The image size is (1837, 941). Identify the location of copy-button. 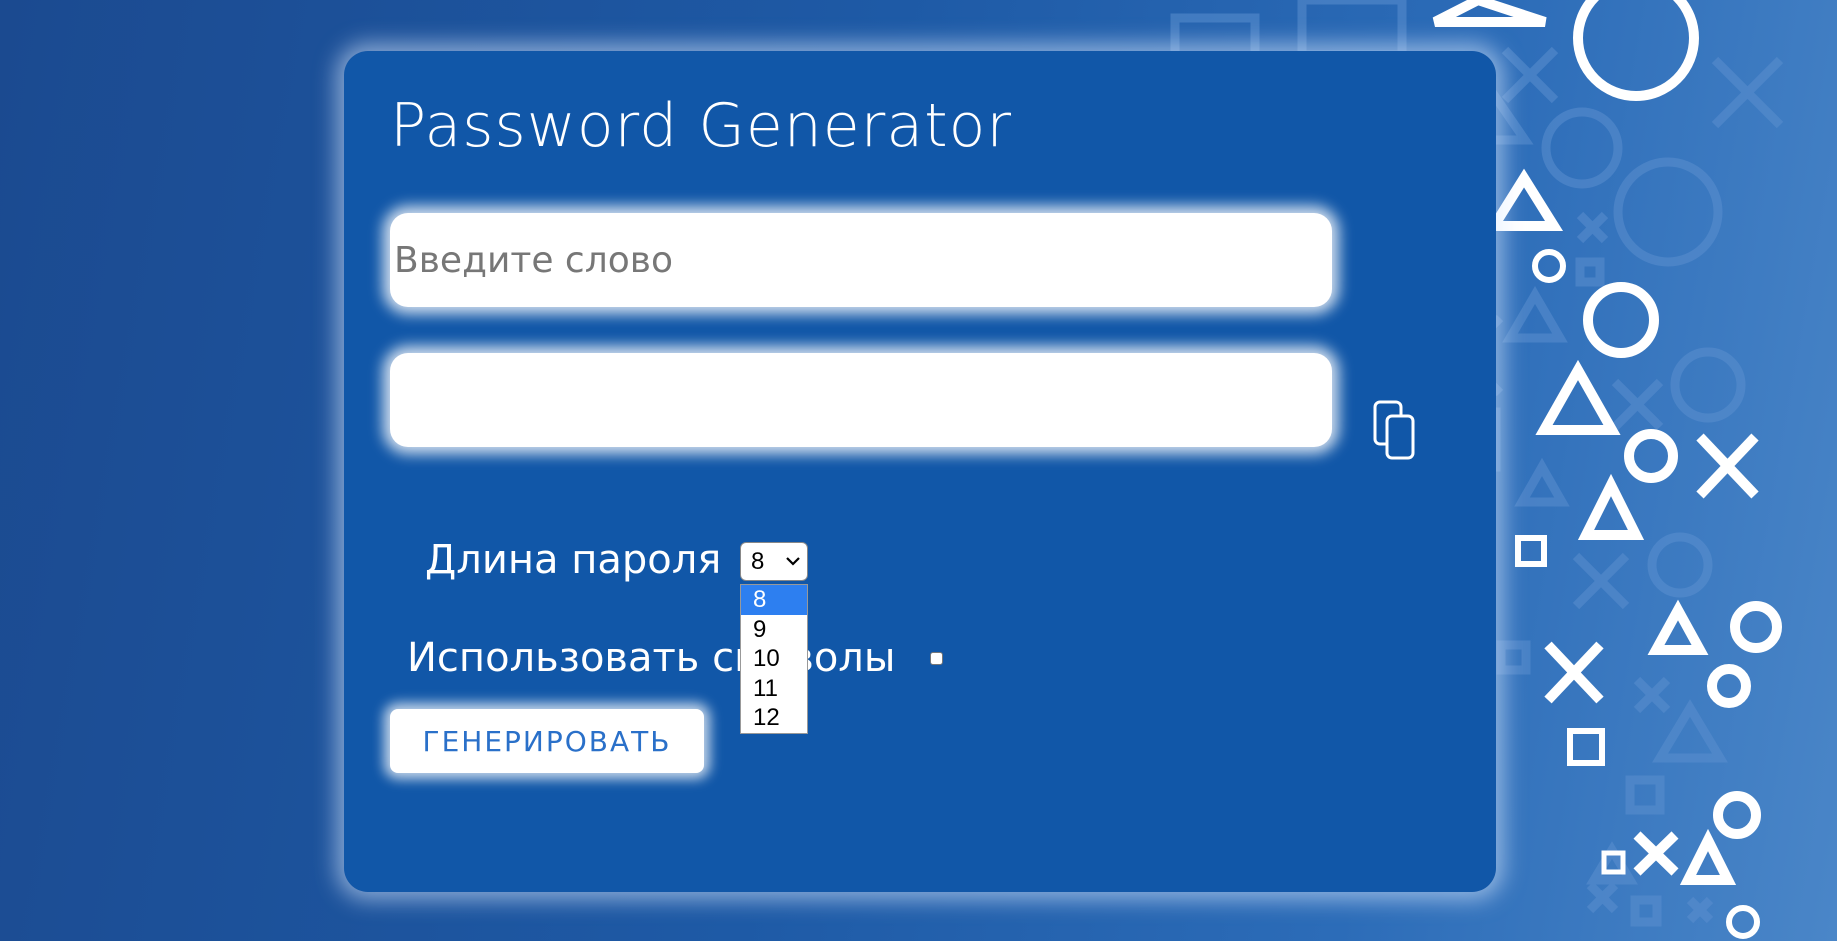
(1395, 430).